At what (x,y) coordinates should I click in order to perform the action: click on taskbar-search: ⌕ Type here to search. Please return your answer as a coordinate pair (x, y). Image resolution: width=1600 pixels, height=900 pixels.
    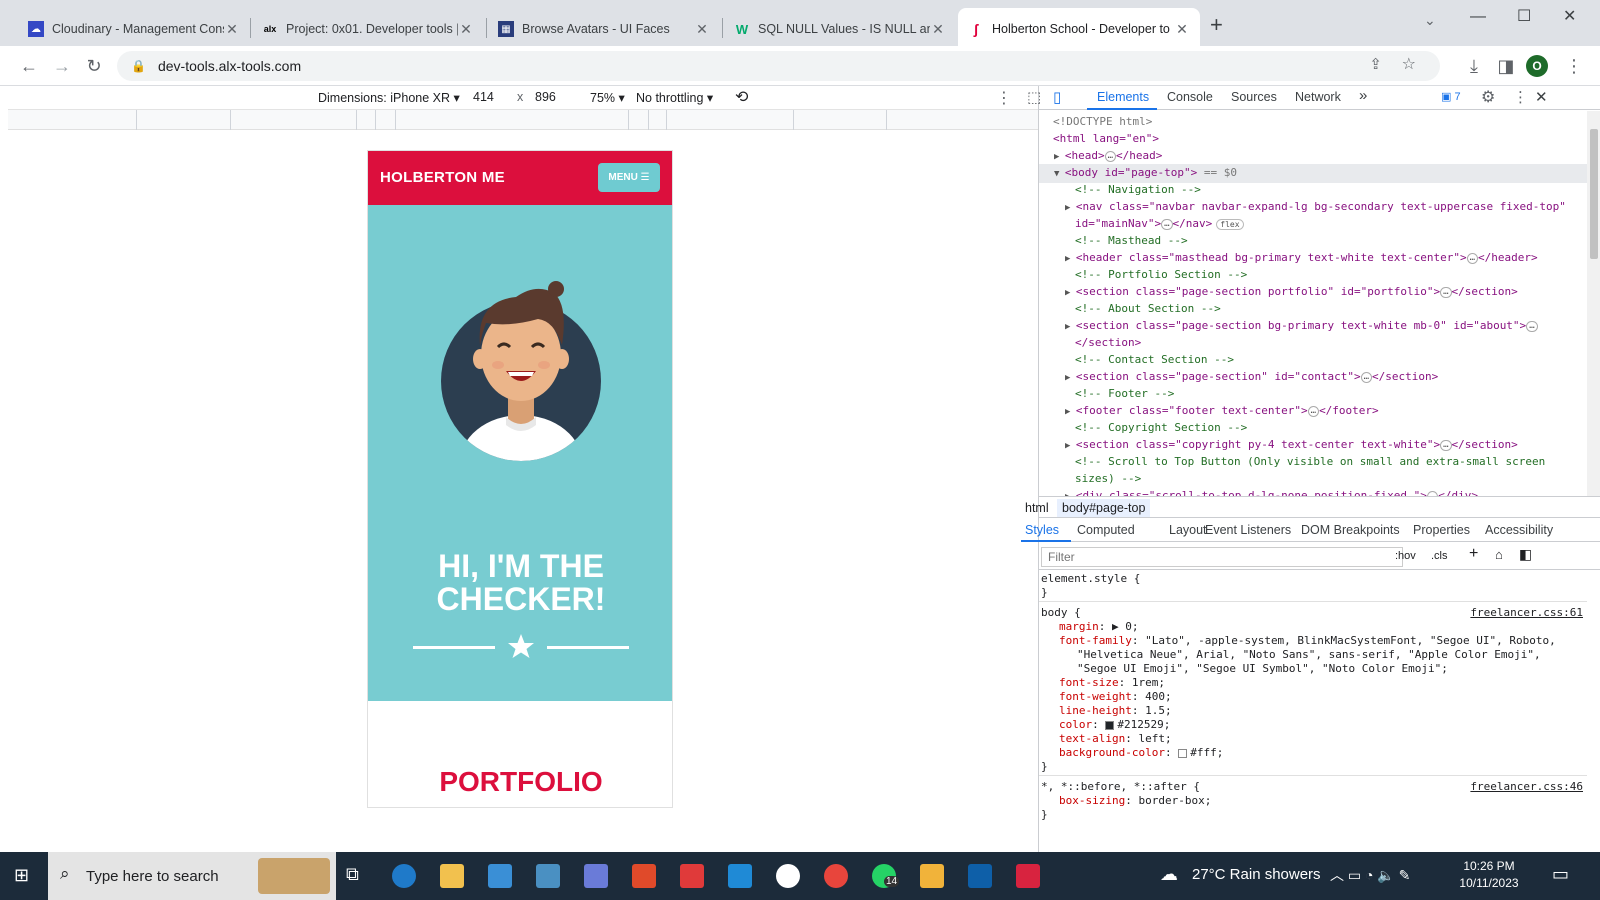
    Looking at the image, I should click on (192, 876).